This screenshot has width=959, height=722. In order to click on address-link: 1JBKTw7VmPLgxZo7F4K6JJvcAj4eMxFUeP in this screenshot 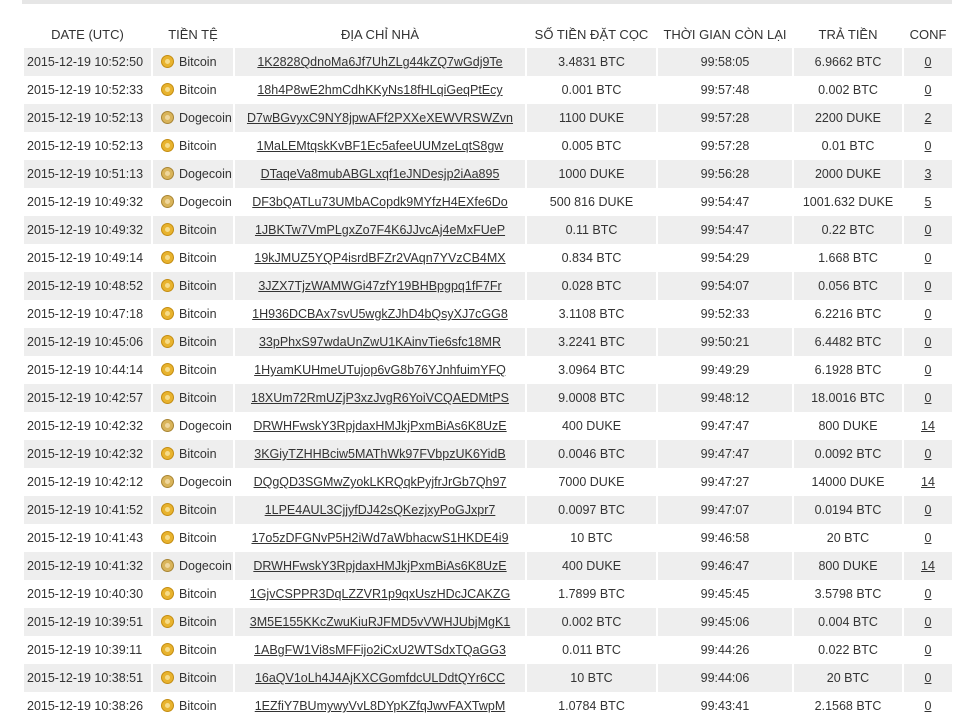, I will do `click(380, 230)`.